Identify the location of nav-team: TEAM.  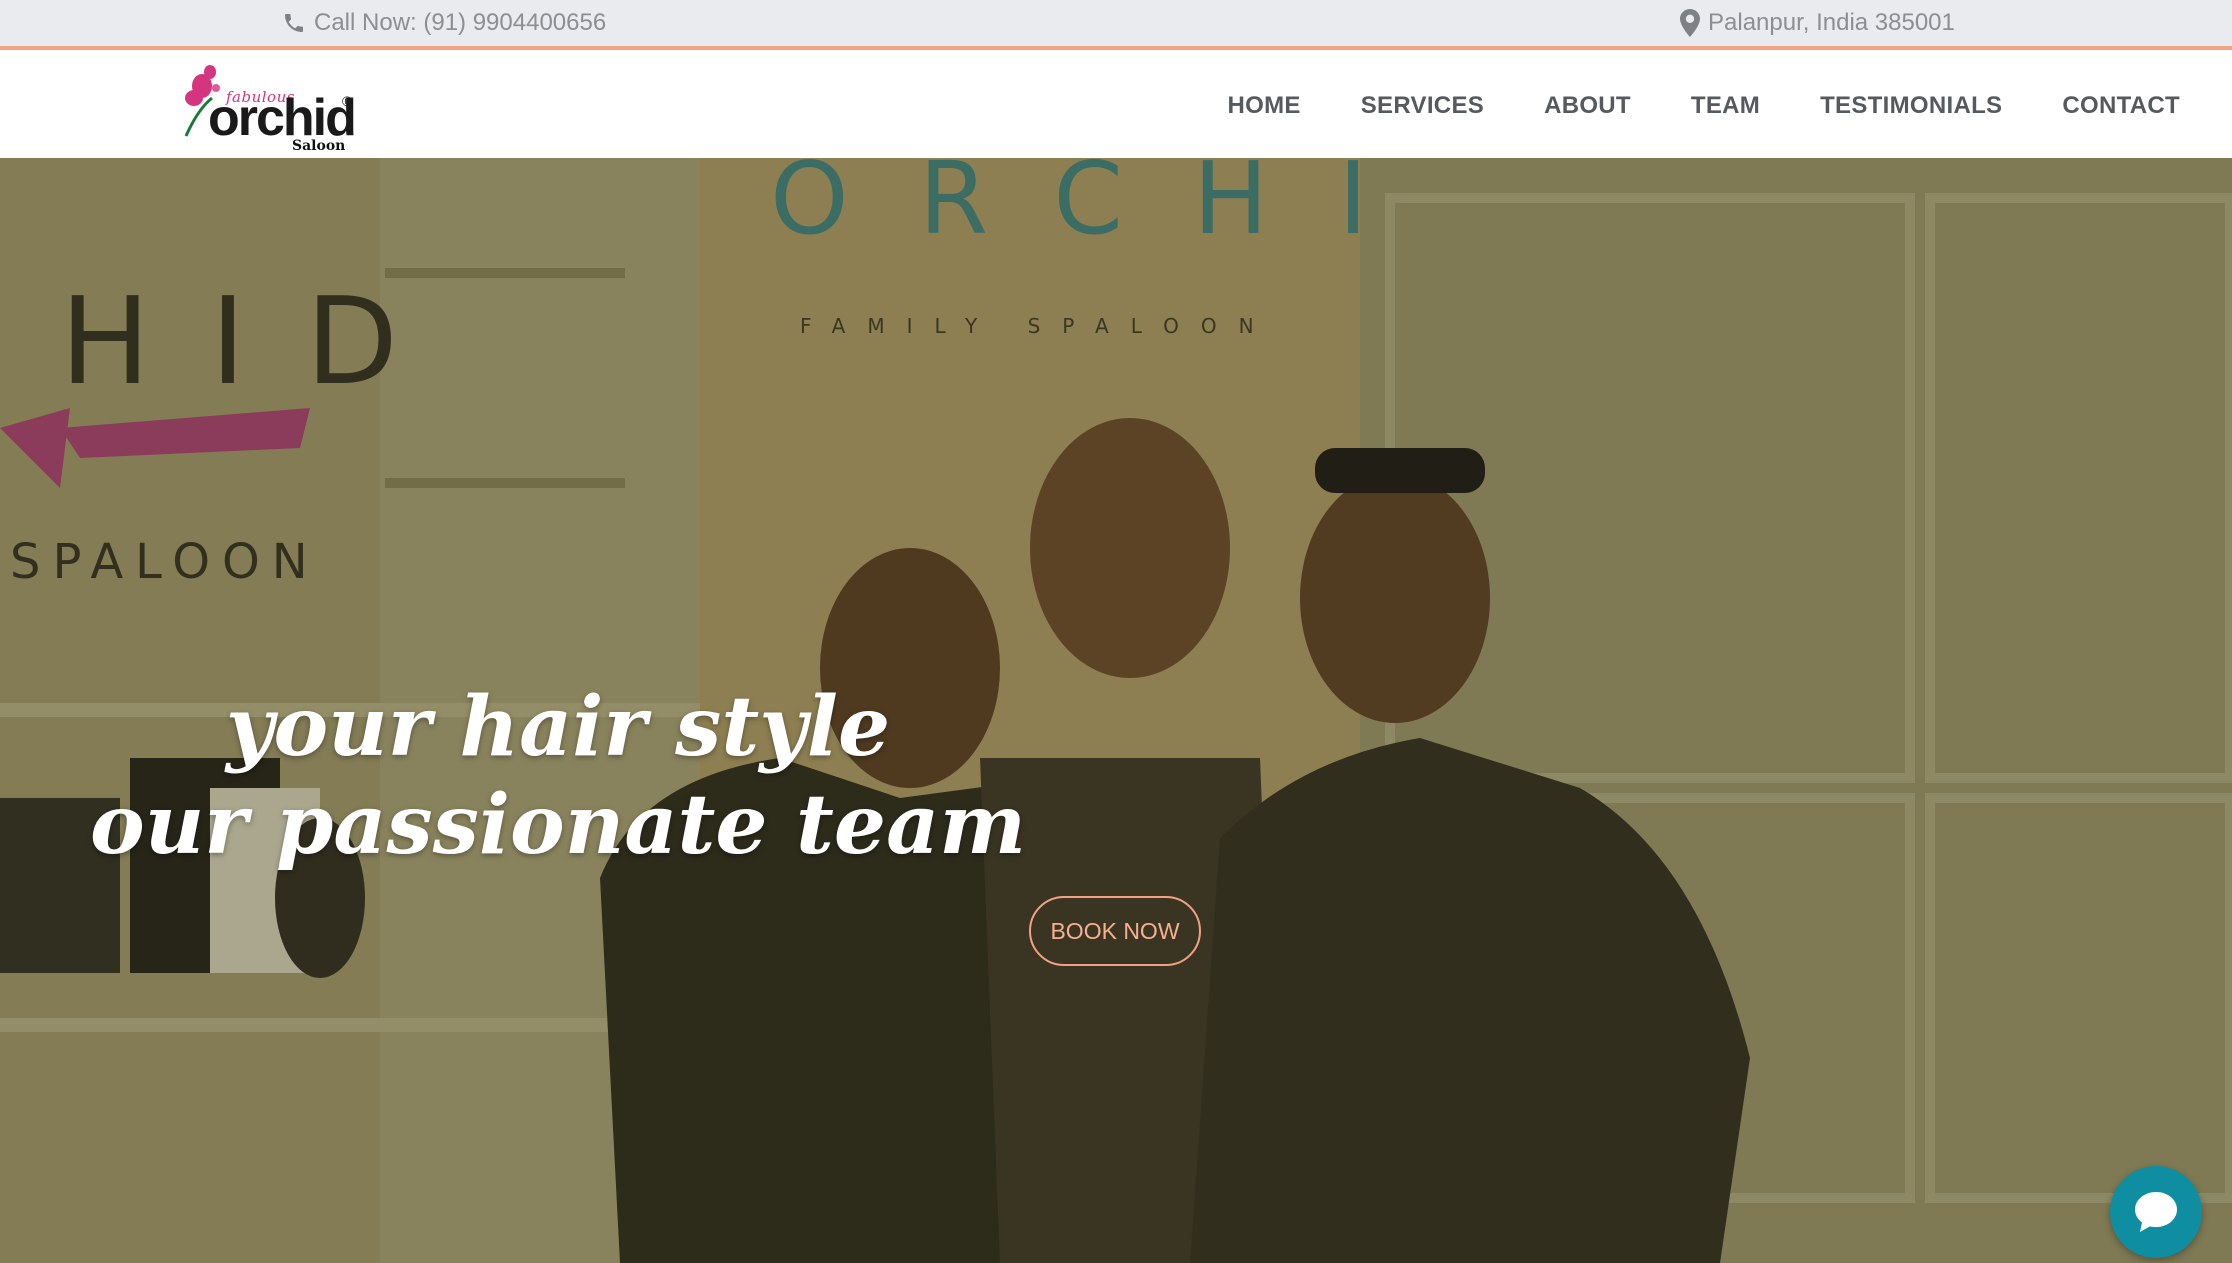
(1725, 106).